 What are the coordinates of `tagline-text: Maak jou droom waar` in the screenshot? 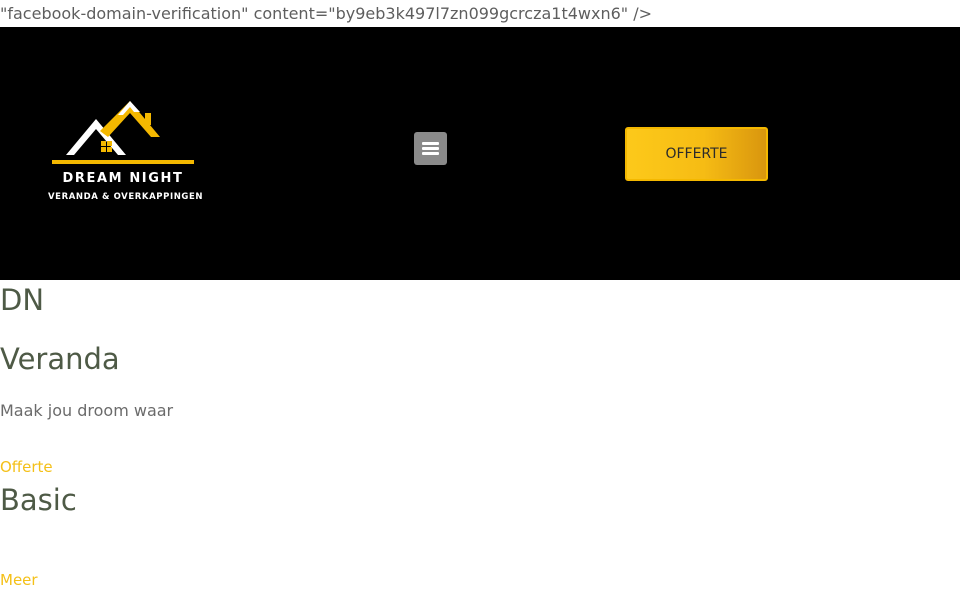 It's located at (87, 410).